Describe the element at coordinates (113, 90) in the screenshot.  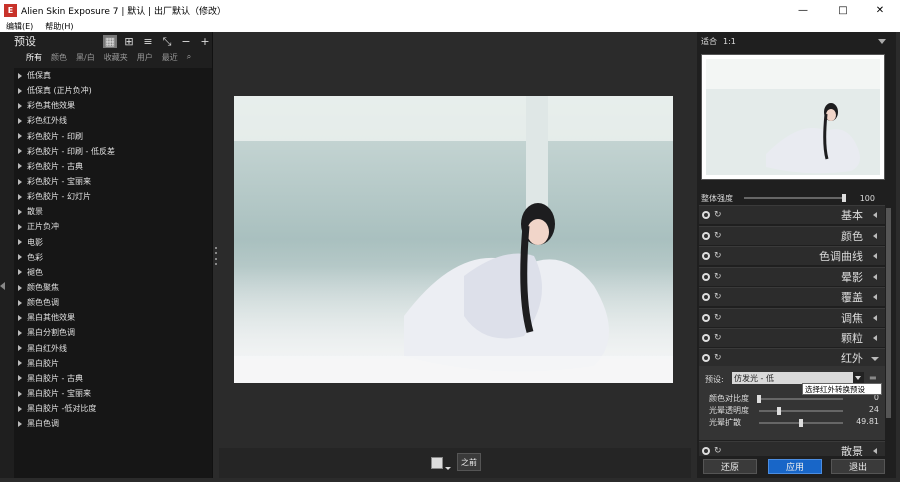
I see `preset-category: 低保真 (正片负冲)` at that location.